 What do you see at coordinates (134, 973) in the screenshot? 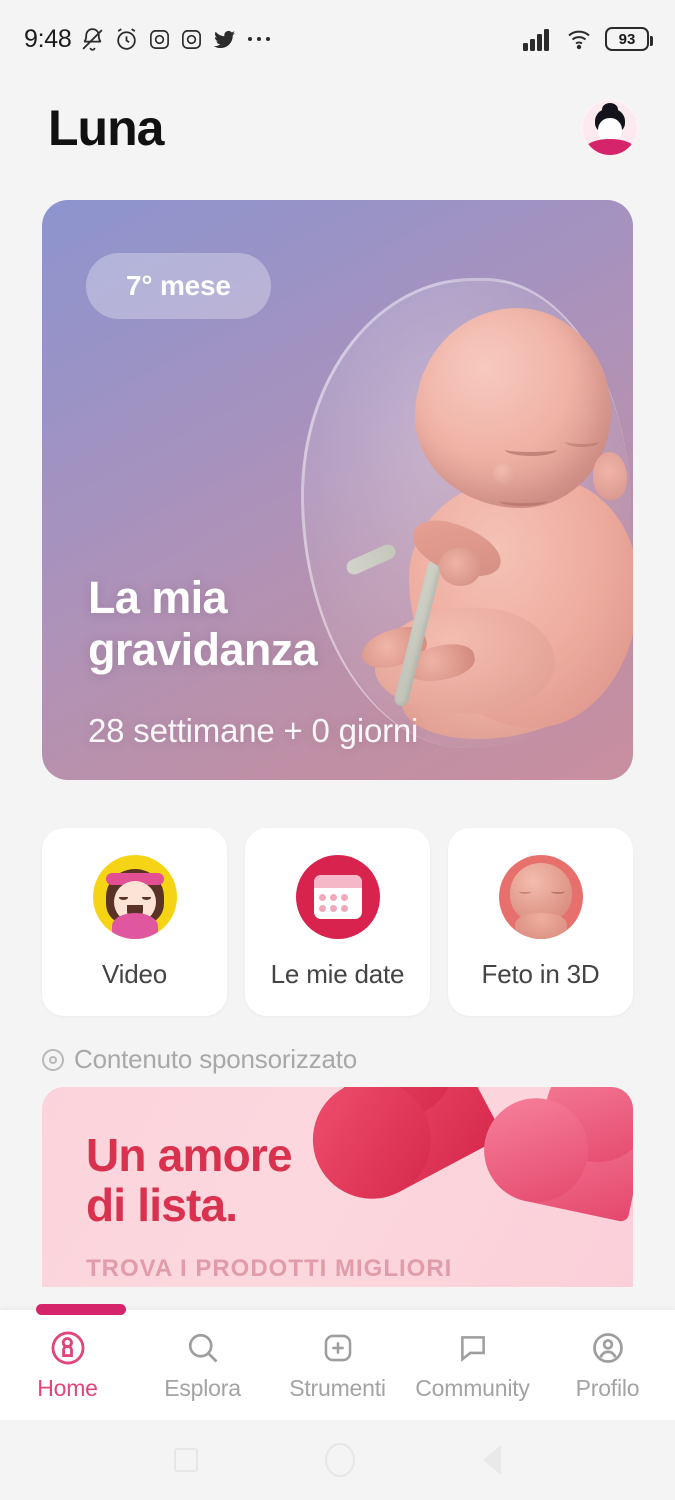
I see `quick-action-label: Video` at bounding box center [134, 973].